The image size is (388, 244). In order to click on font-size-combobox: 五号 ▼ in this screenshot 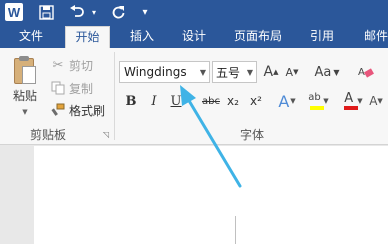, I will do `click(234, 72)`.